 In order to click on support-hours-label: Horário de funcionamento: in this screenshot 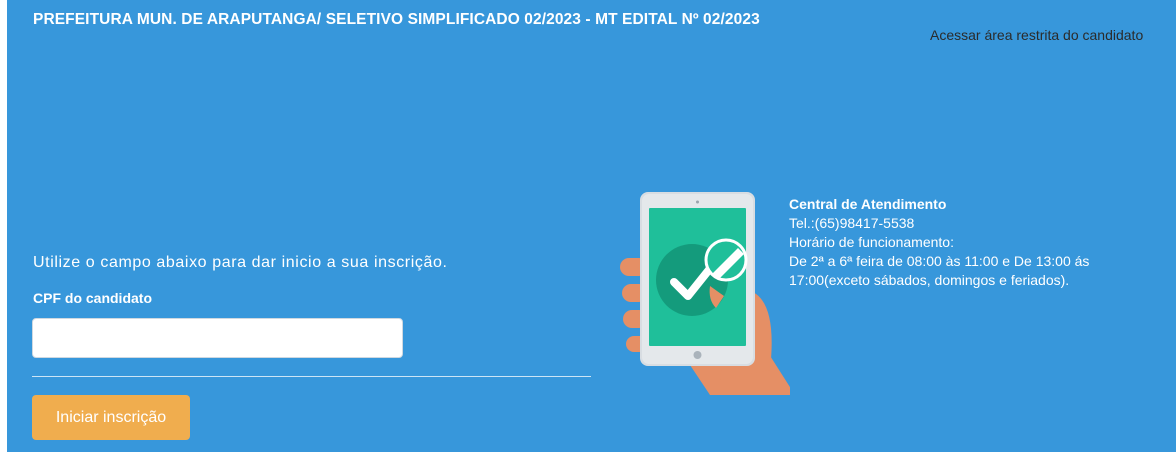, I will do `click(871, 242)`.